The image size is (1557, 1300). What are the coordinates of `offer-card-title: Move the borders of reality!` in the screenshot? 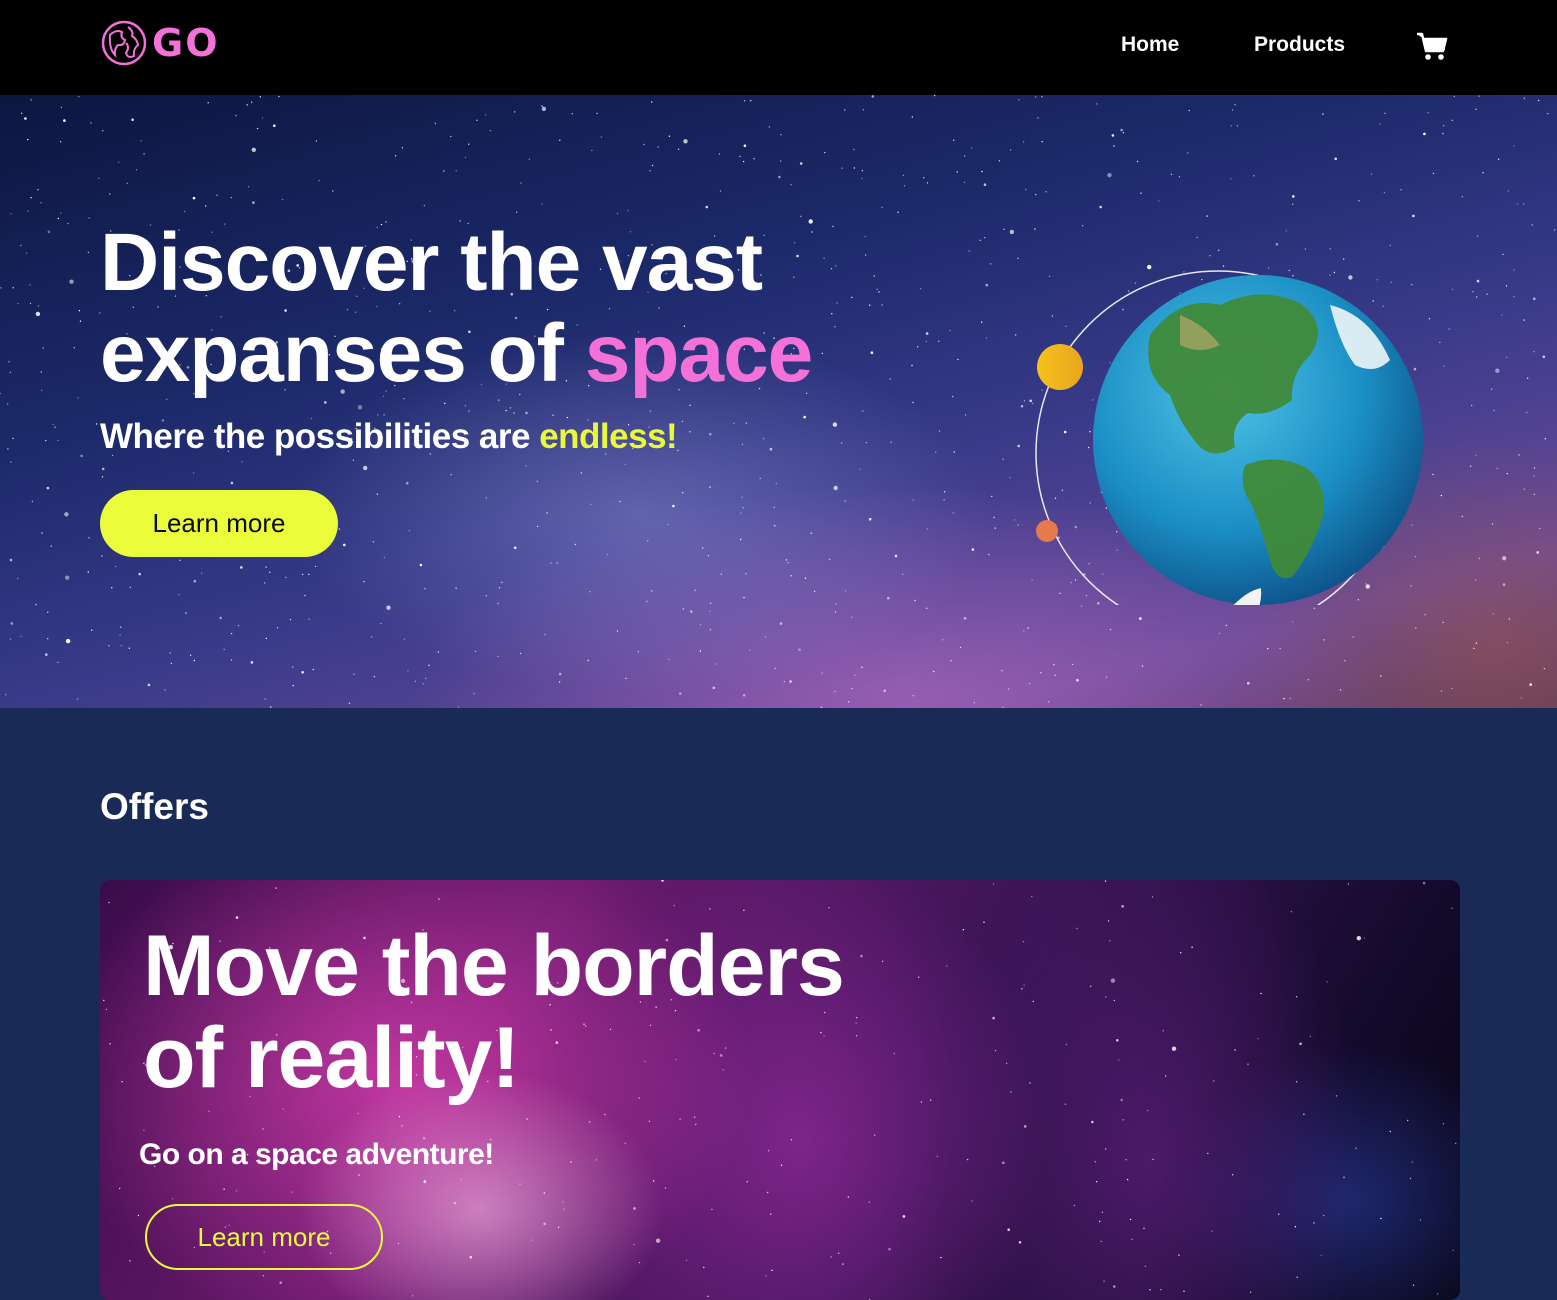 It's located at (494, 1012).